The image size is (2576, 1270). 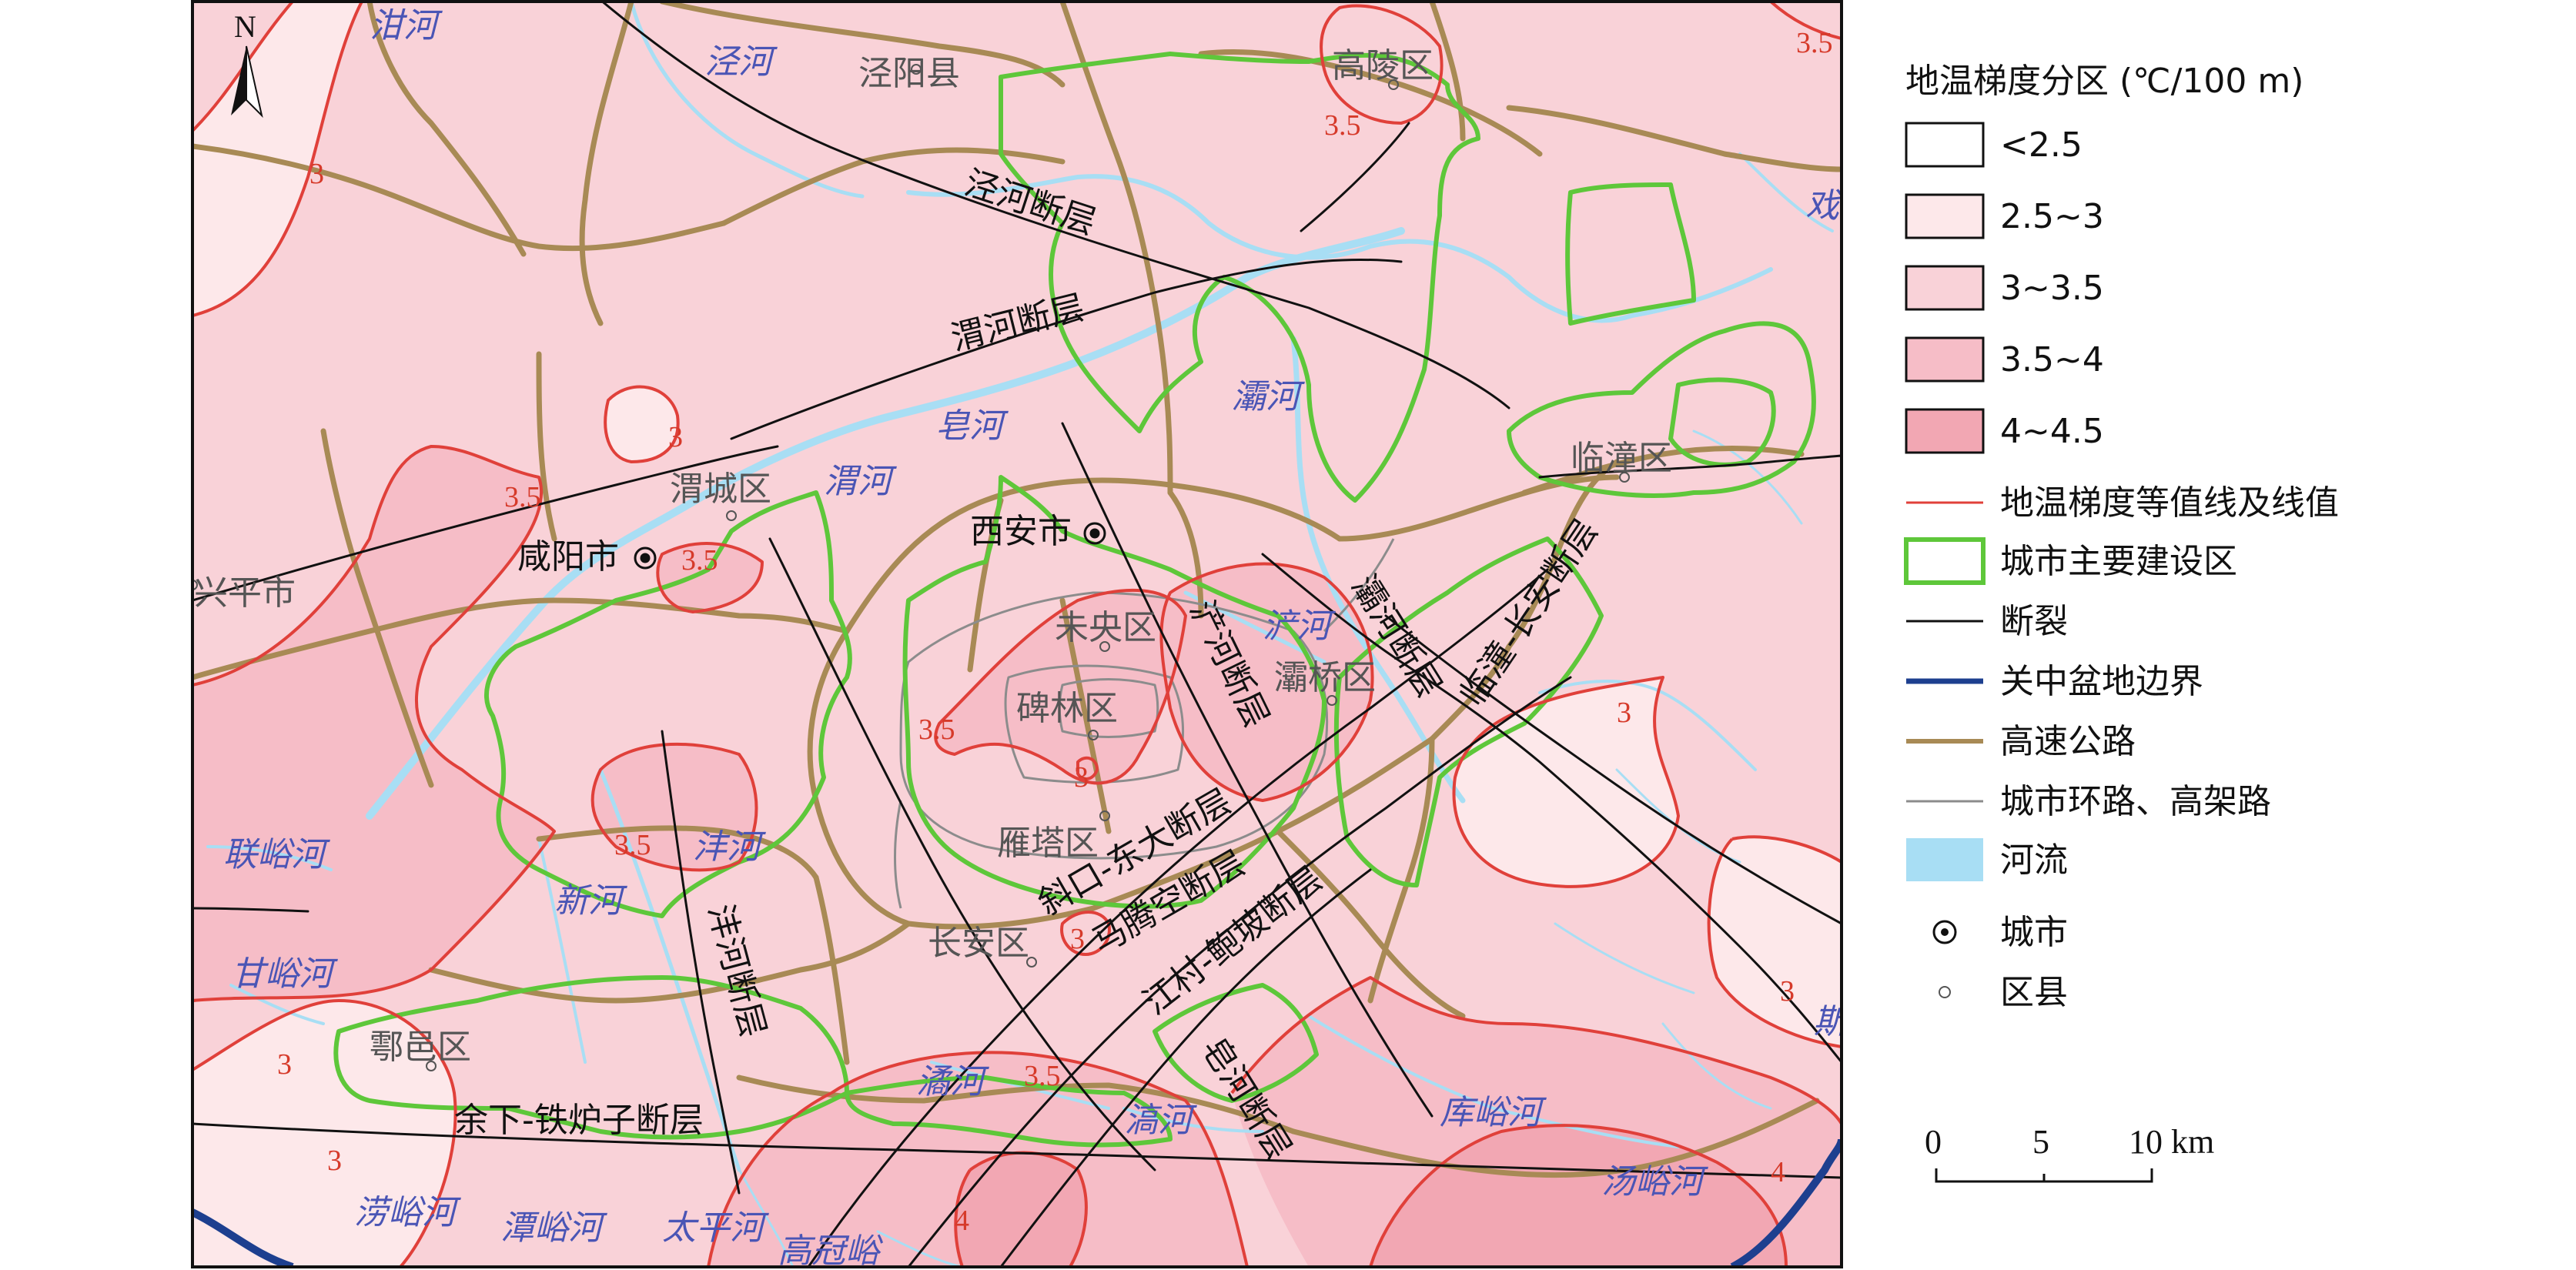 I want to click on legend-label: 3~3.5, so click(x=2052, y=288).